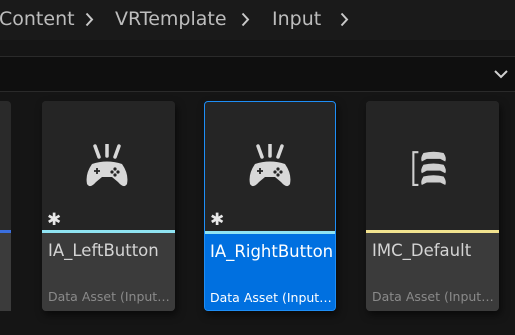 The height and width of the screenshot is (335, 515). I want to click on asset-tile-partial, so click(5, 206).